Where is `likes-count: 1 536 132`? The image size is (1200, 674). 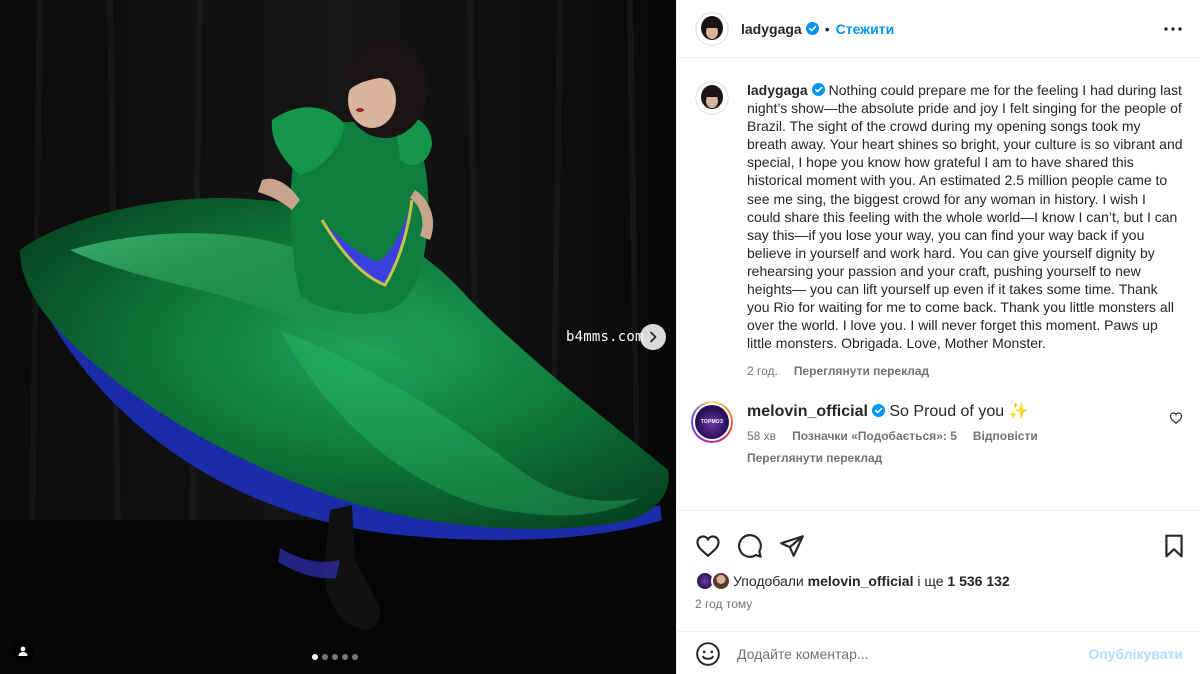
likes-count: 1 536 132 is located at coordinates (978, 581).